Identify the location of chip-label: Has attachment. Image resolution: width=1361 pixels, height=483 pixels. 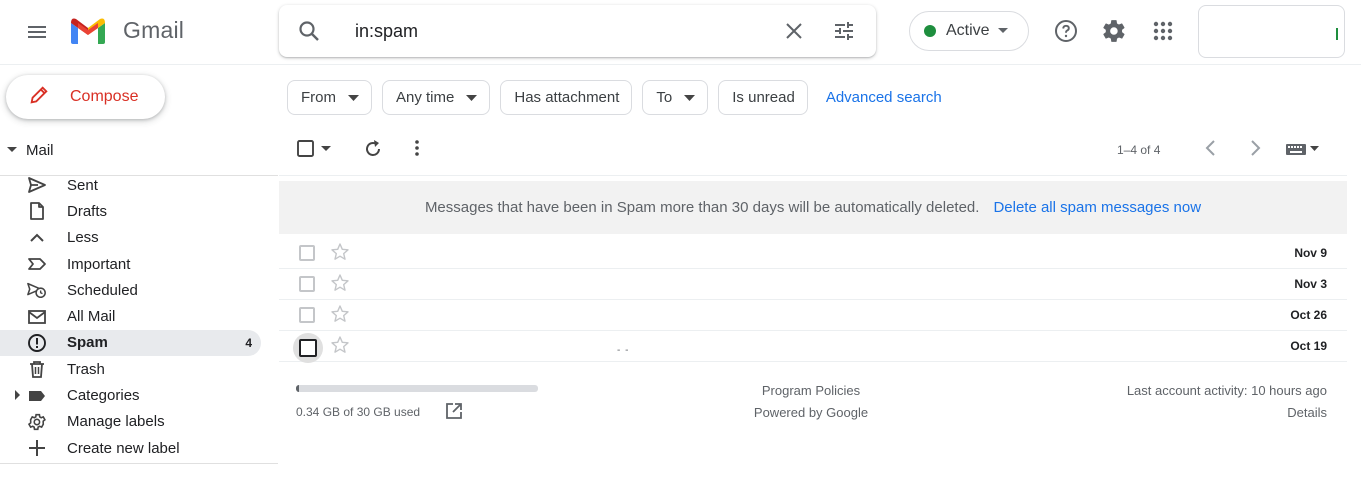
(567, 97).